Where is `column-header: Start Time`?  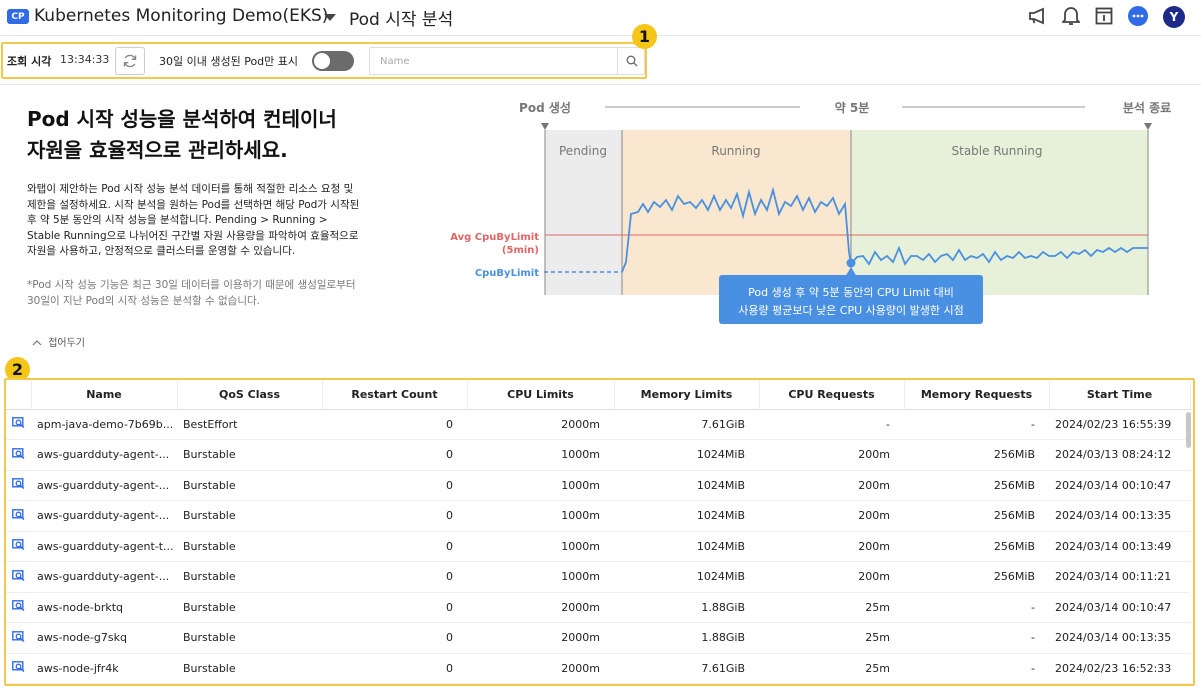 column-header: Start Time is located at coordinates (1120, 395).